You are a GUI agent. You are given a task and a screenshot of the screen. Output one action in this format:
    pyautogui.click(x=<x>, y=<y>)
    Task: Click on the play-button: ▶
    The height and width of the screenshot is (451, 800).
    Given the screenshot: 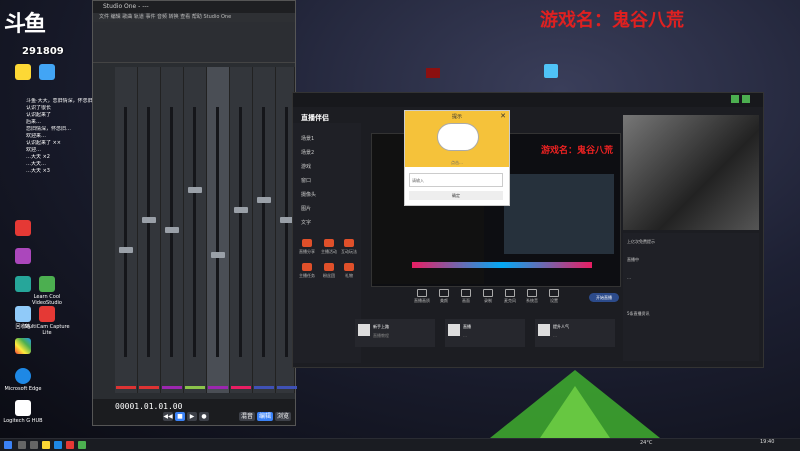 What is the action you would take?
    pyautogui.click(x=192, y=416)
    